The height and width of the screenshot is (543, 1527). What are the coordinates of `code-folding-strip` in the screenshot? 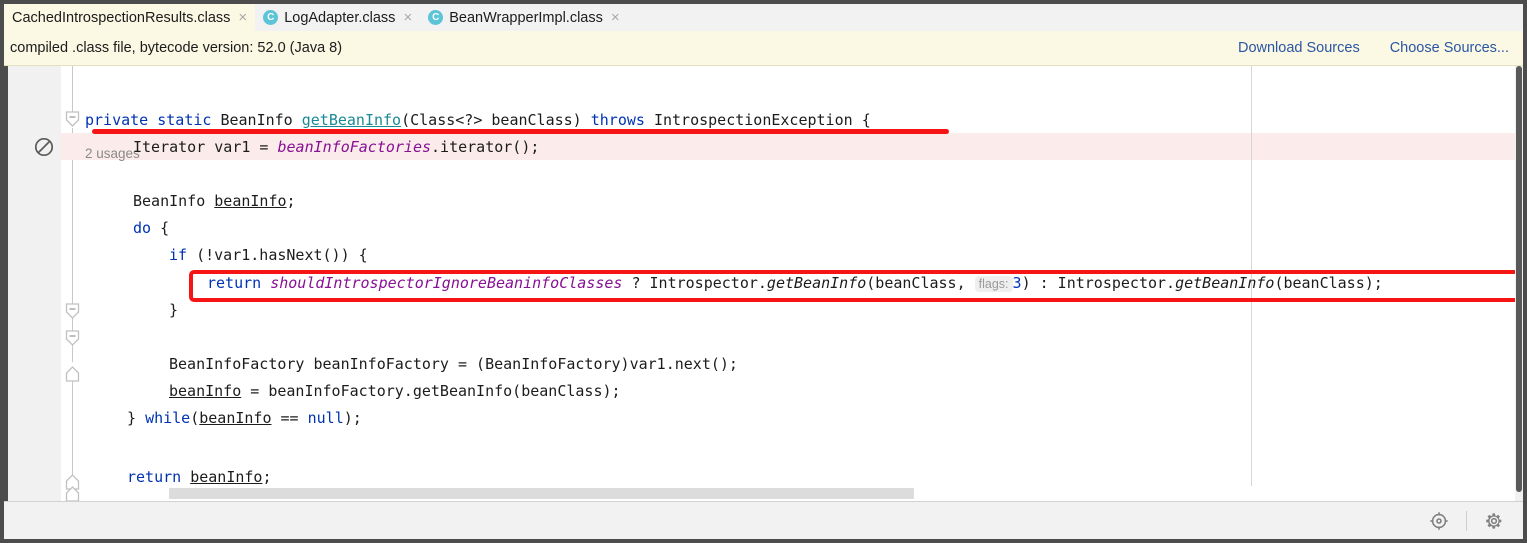 It's located at (73, 283).